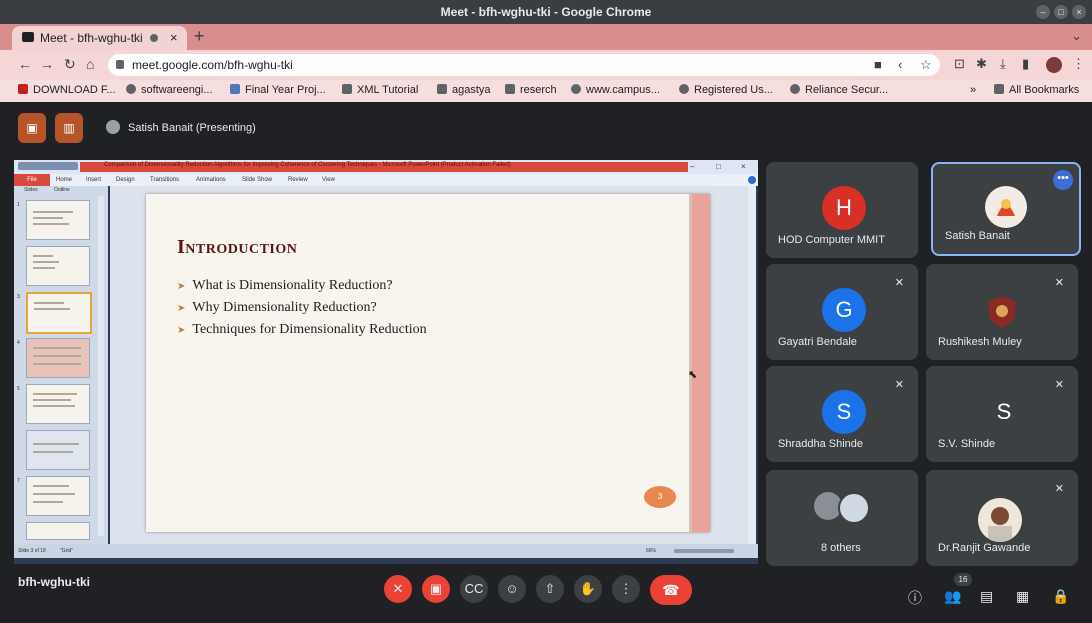  I want to click on participant-tile-active: ••• Satish Banait, so click(1006, 209).